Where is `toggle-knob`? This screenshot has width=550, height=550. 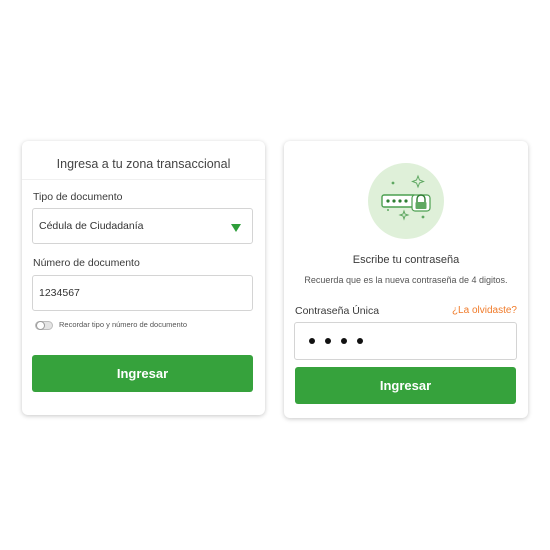
toggle-knob is located at coordinates (40, 325).